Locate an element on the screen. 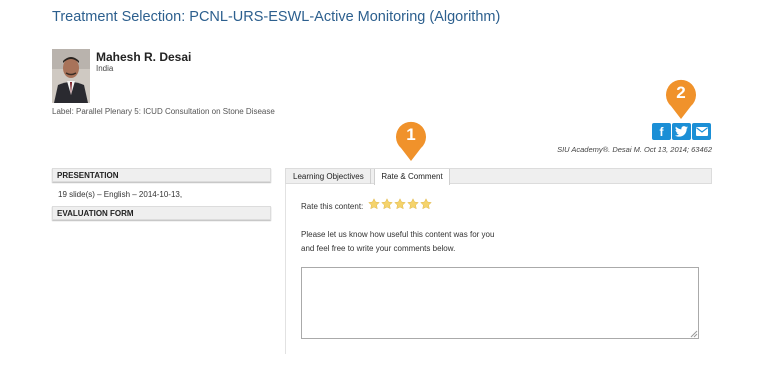 The image size is (761, 366). rate-label: Rate this content: is located at coordinates (332, 206).